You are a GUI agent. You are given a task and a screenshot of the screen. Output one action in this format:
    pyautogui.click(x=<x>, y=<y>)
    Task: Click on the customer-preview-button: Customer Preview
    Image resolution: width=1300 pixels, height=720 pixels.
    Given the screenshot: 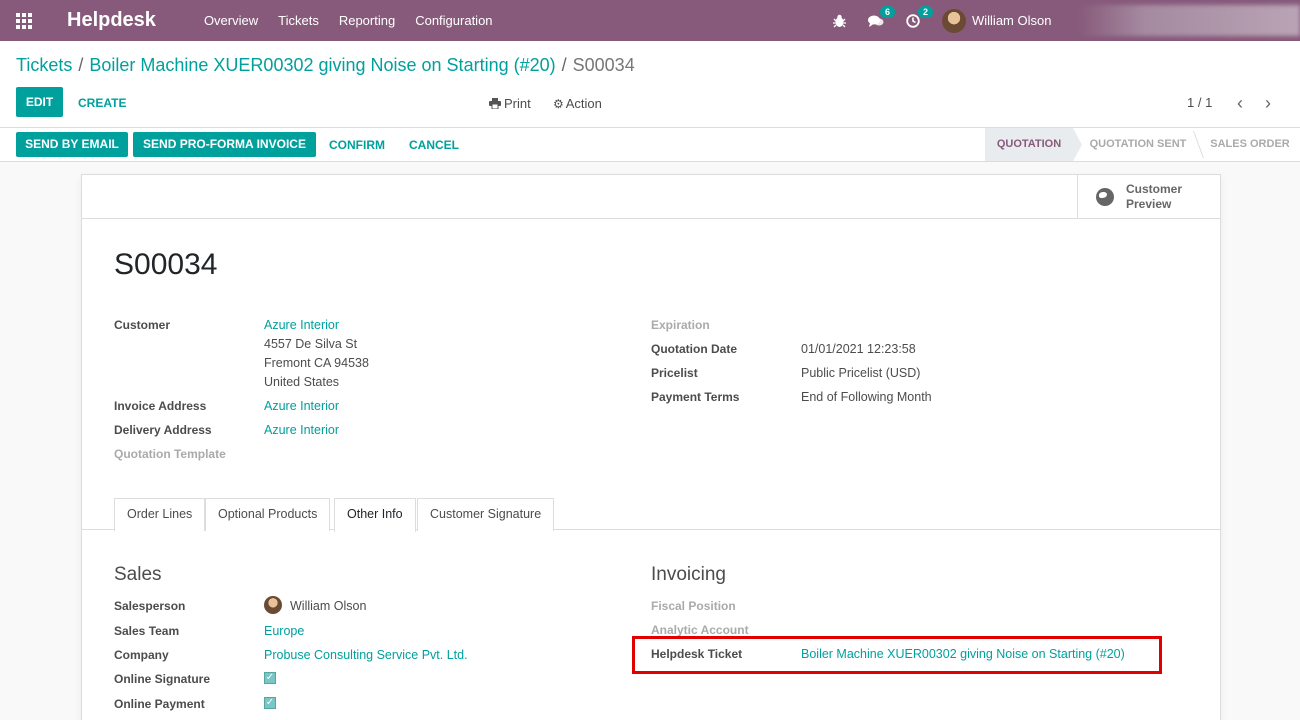 What is the action you would take?
    pyautogui.click(x=1148, y=197)
    